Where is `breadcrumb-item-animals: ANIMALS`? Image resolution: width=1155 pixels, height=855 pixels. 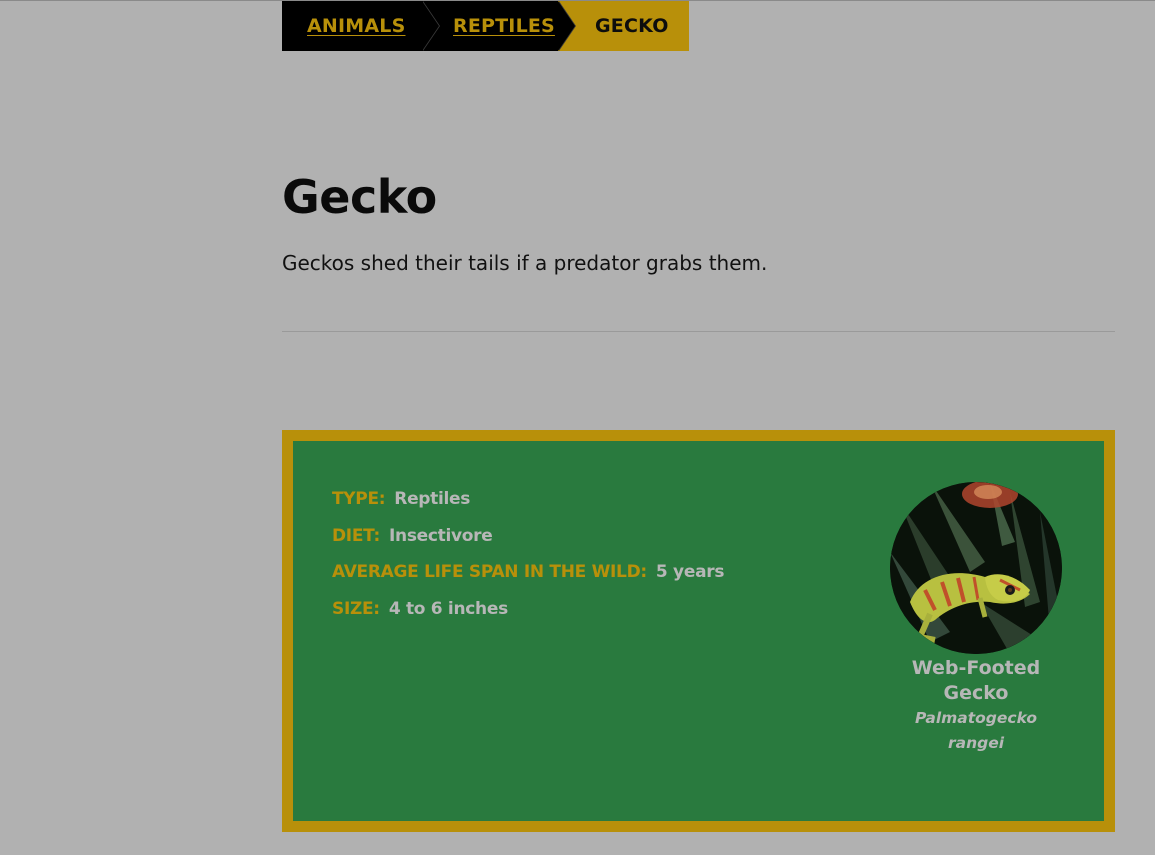 breadcrumb-item-animals: ANIMALS is located at coordinates (361, 26).